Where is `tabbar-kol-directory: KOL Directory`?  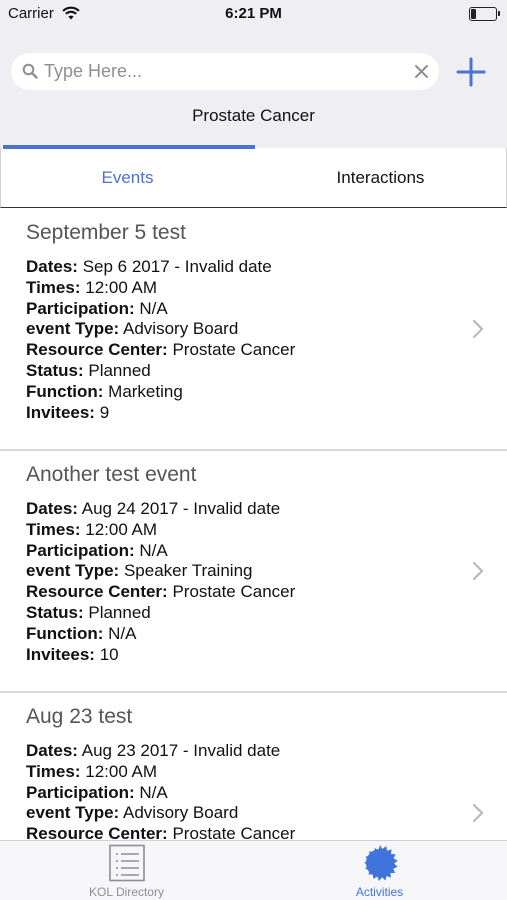
tabbar-kol-directory: KOL Directory is located at coordinates (126, 870).